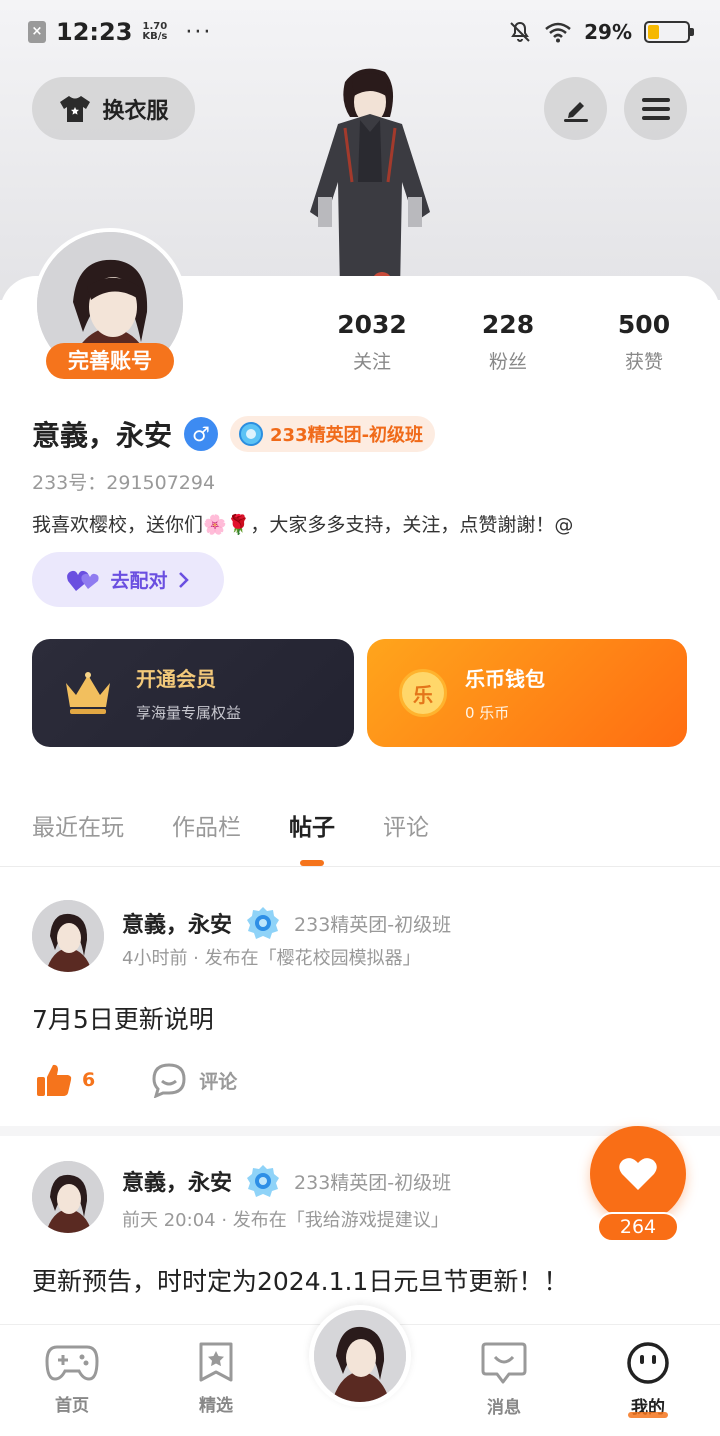 The height and width of the screenshot is (1436, 720). I want to click on bottom-navigation: 首页 精选 消息 我的, so click(360, 1370).